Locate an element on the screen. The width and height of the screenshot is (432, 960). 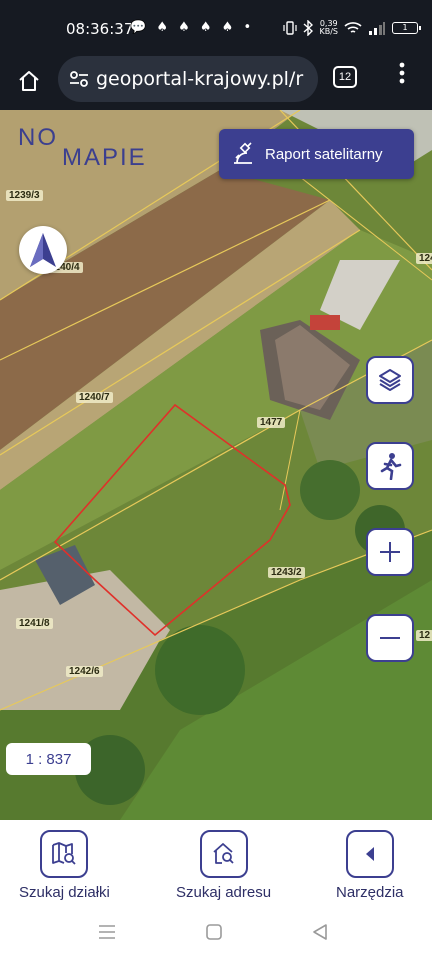
recent-apps-button is located at coordinates (107, 934).